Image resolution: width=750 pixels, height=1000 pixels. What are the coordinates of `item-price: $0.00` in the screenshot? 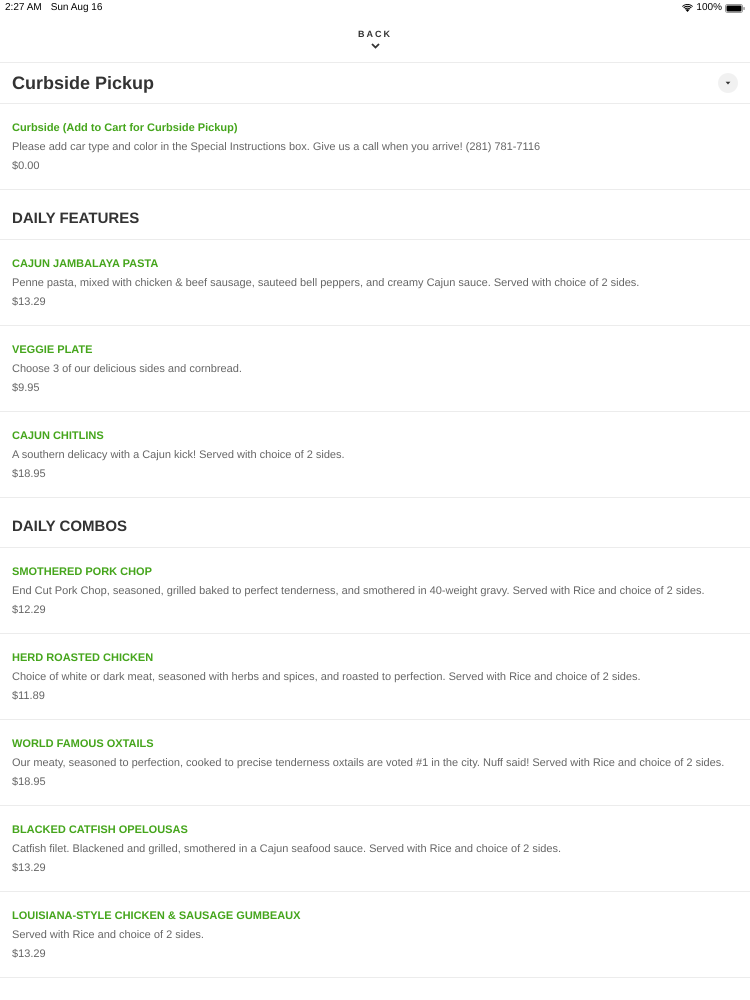 It's located at (26, 166).